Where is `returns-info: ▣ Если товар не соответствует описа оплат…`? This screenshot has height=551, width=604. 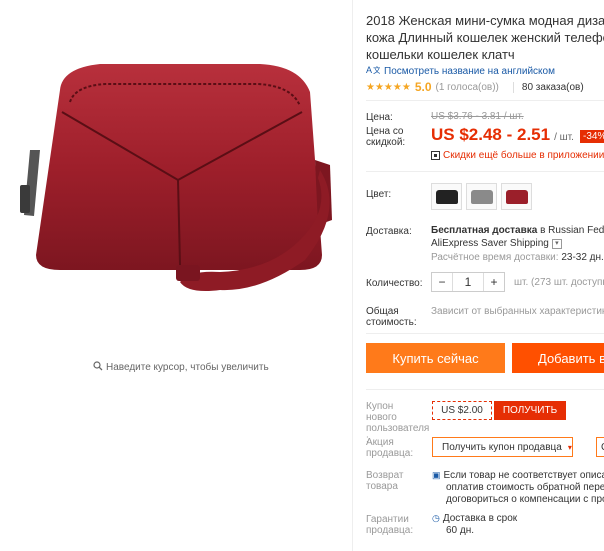
returns-info: ▣ Если товар не соответствует описа оплат… is located at coordinates (518, 487).